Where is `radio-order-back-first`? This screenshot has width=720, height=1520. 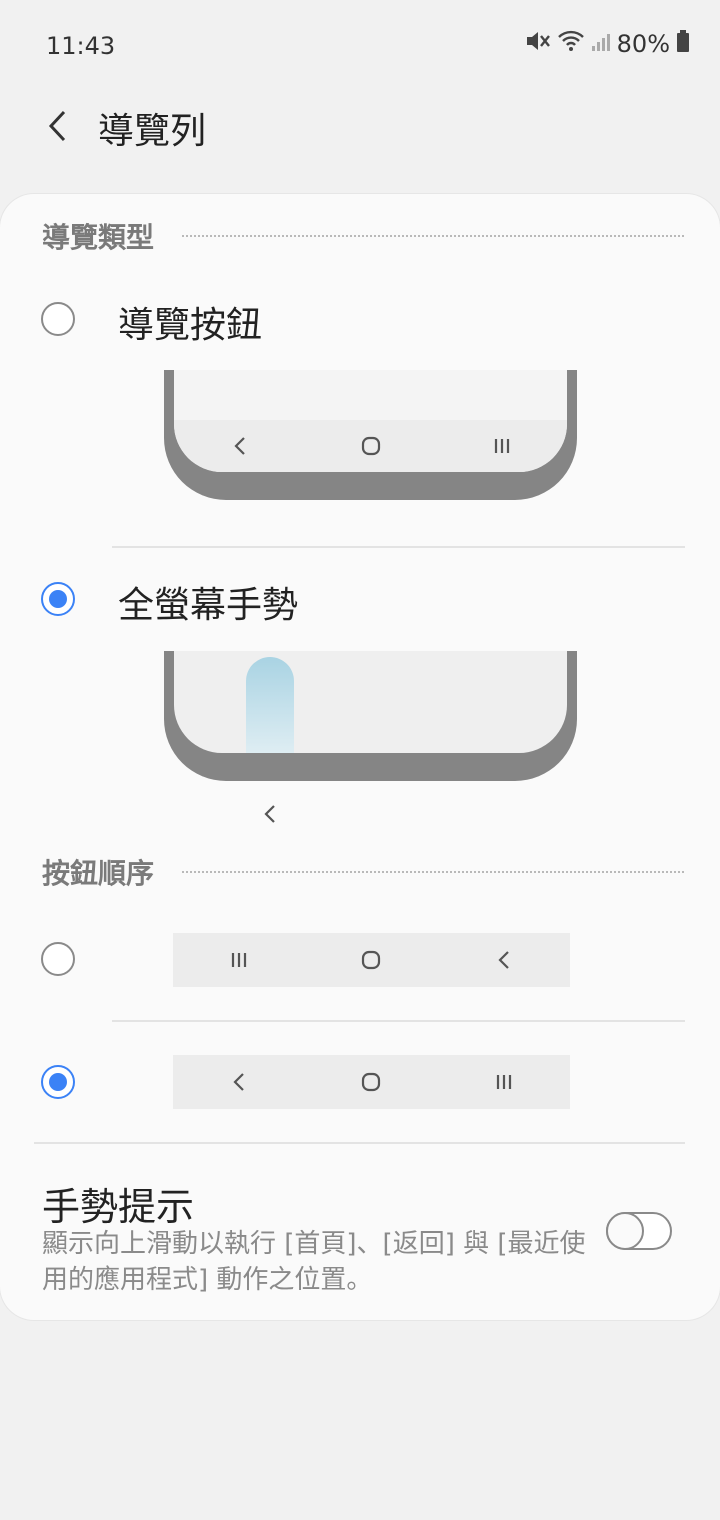
radio-order-back-first is located at coordinates (58, 1082).